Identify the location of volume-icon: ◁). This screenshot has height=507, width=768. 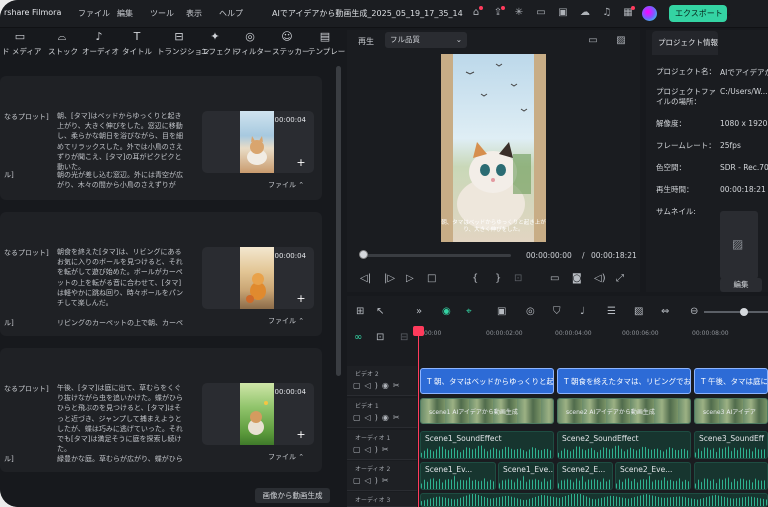
(600, 278).